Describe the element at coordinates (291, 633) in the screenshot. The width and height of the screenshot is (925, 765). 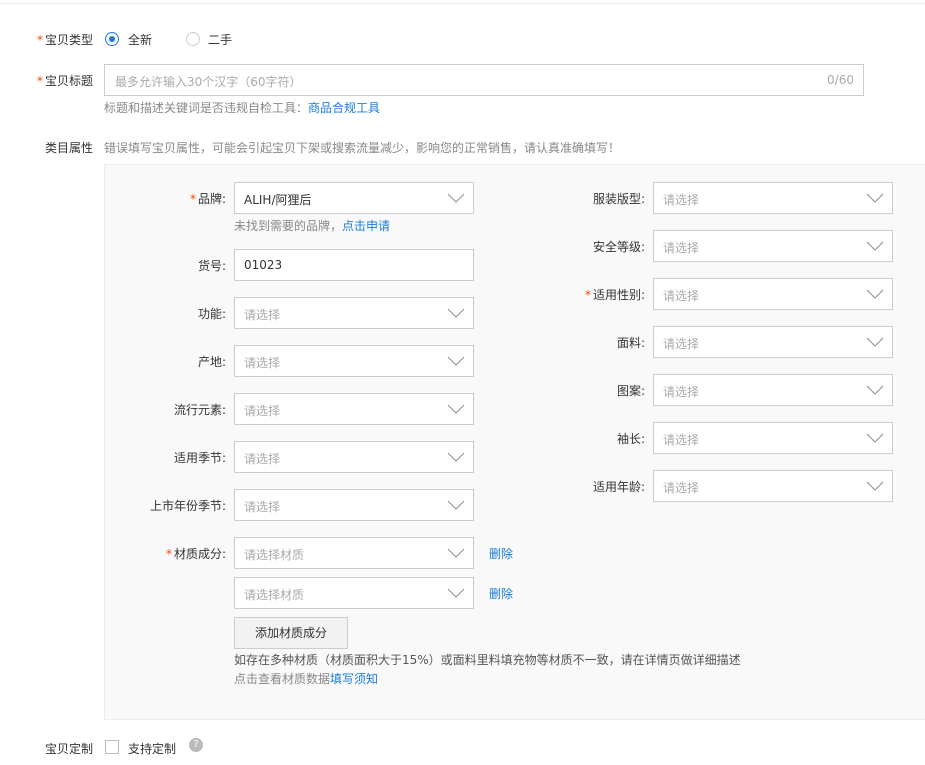
I see `add-material-button: 添加材质成分` at that location.